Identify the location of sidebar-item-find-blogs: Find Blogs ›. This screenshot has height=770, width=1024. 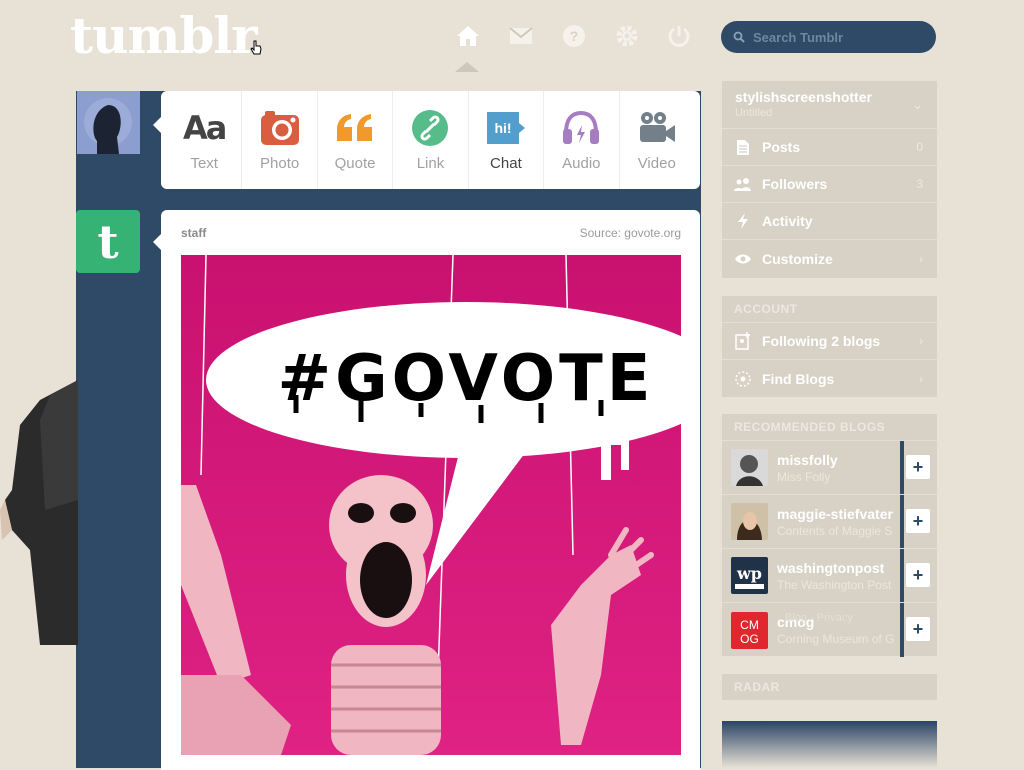
(829, 378).